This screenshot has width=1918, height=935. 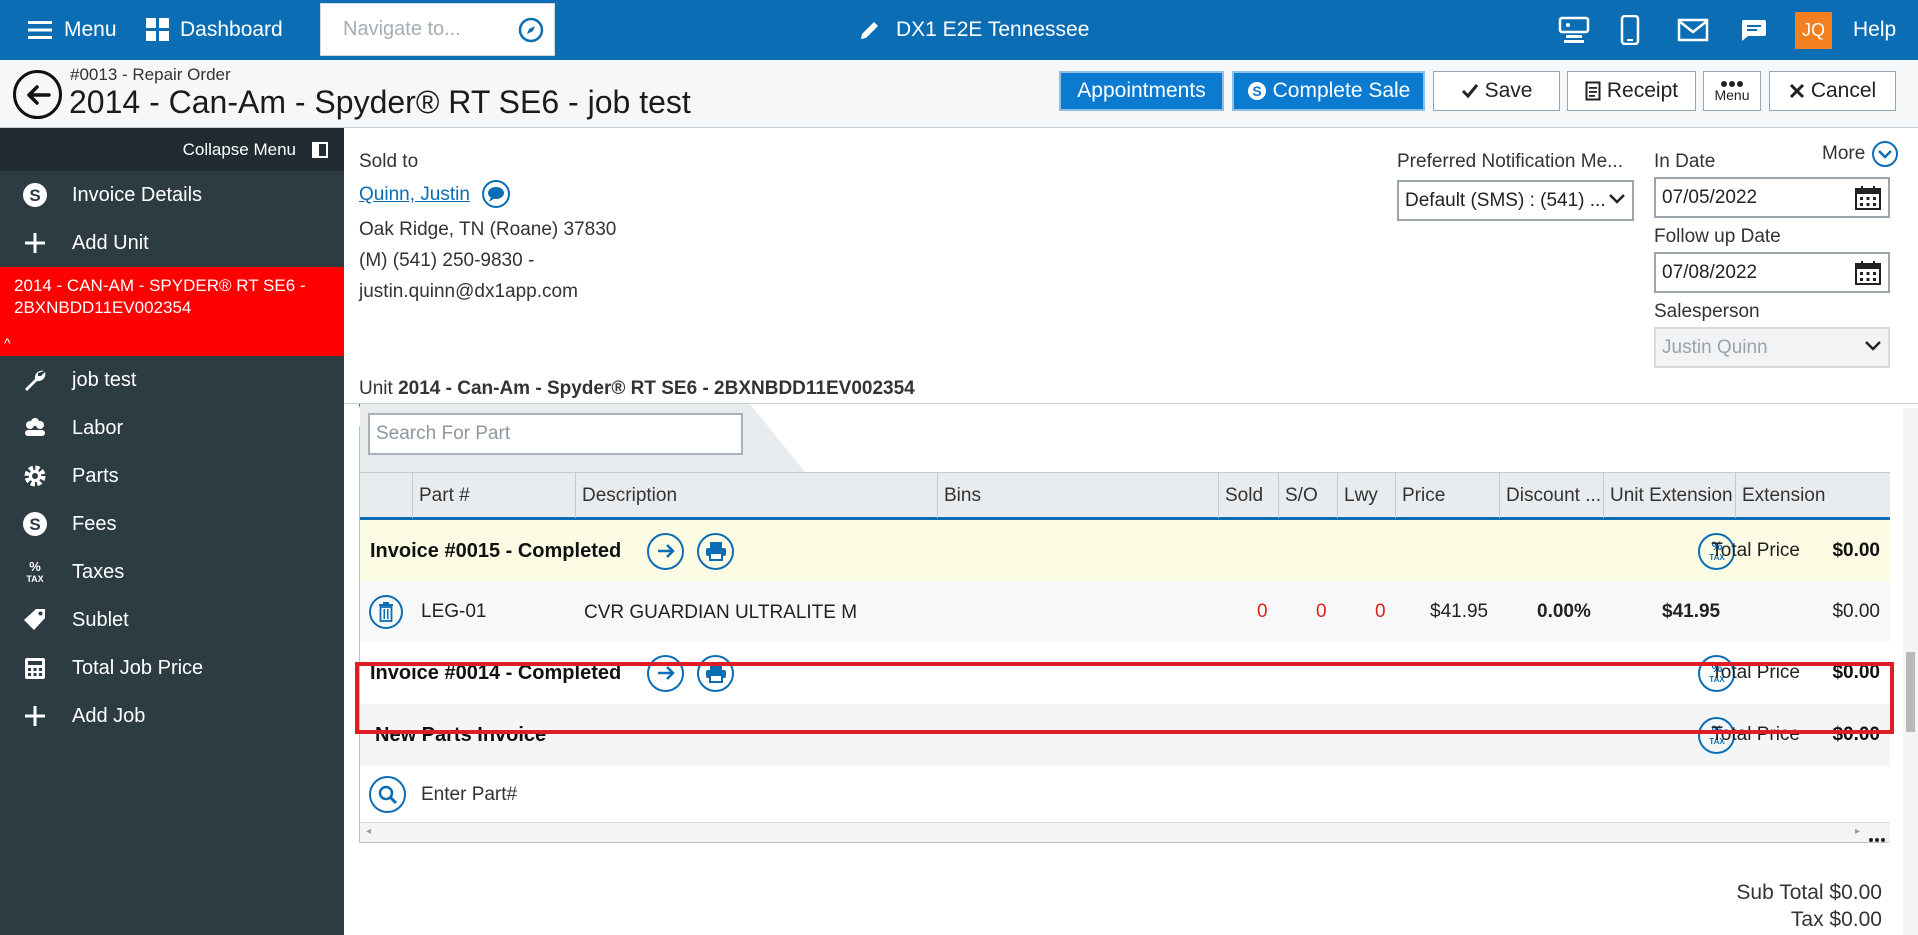 I want to click on dollar-circle-icon: S, so click(x=35, y=195).